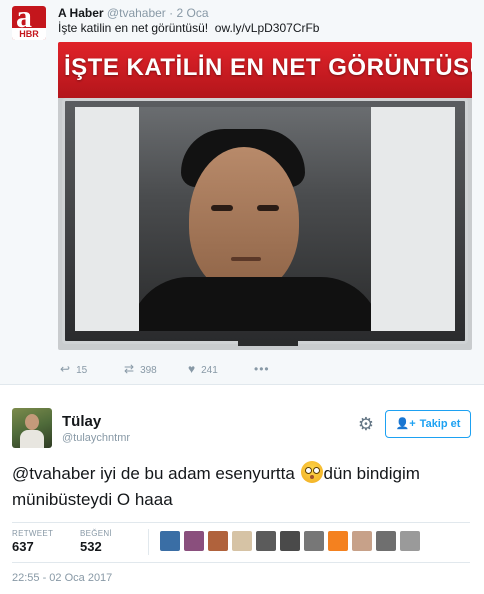 The image size is (484, 594). Describe the element at coordinates (96, 533) in the screenshot. I see `like-stat-label: BEĞENİ` at that location.